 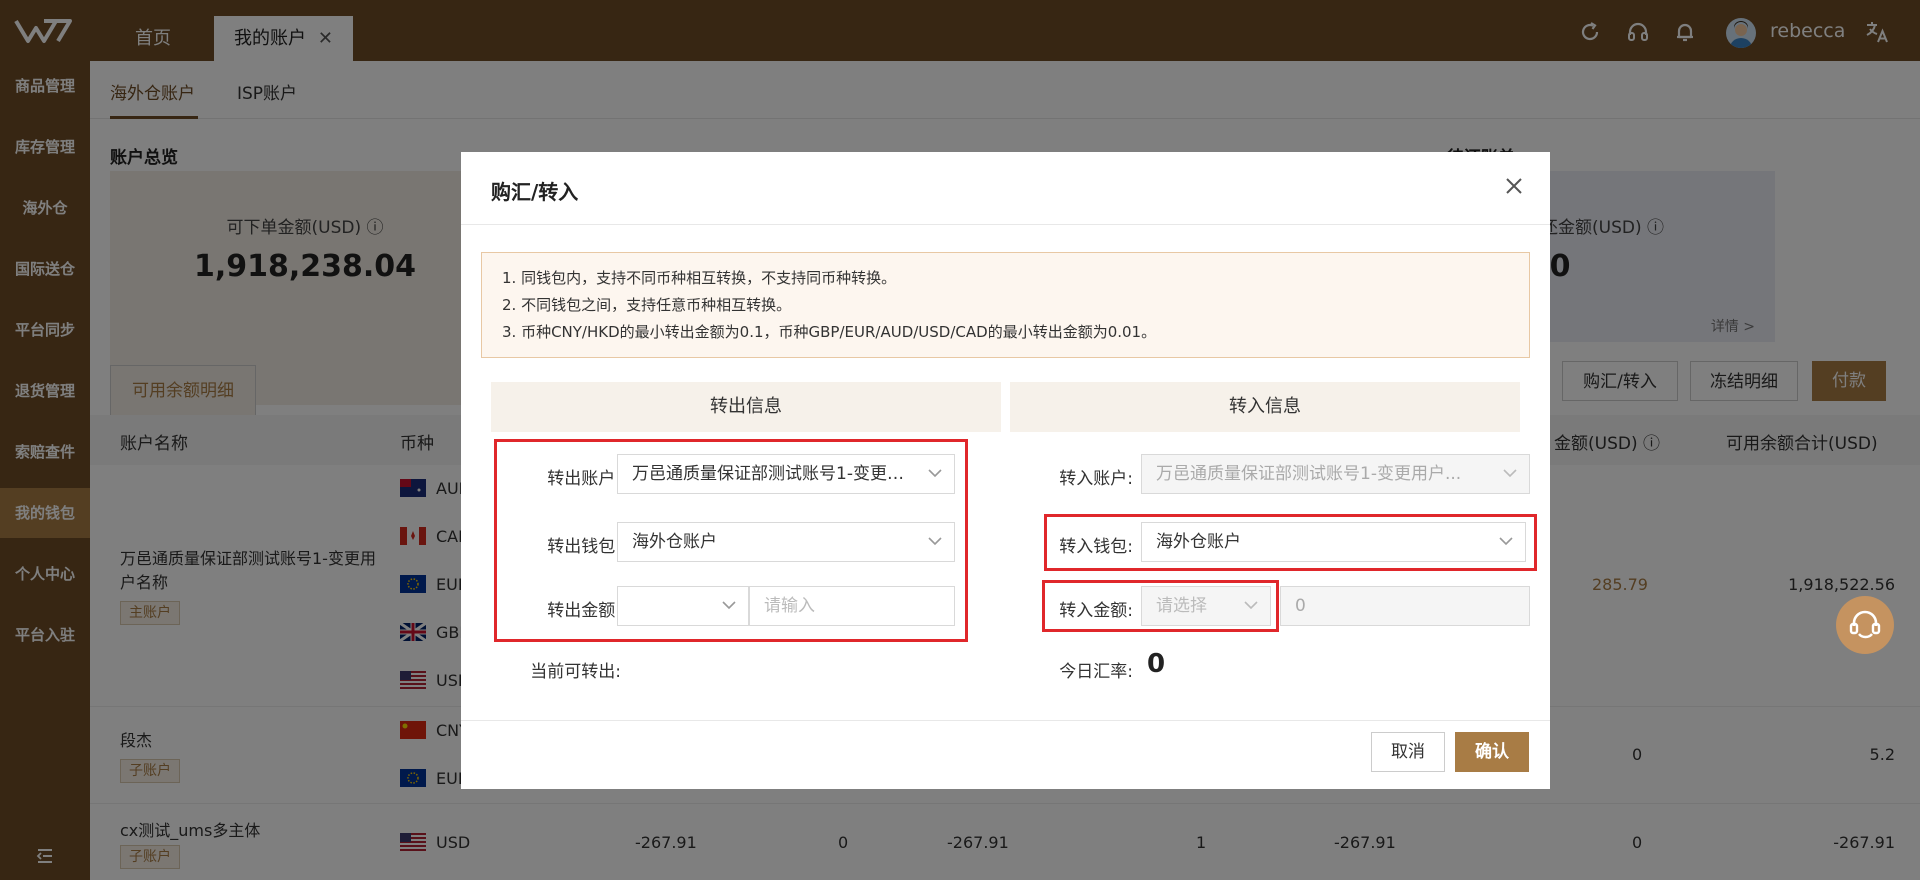 I want to click on today-rate-value: 0, so click(x=1156, y=664).